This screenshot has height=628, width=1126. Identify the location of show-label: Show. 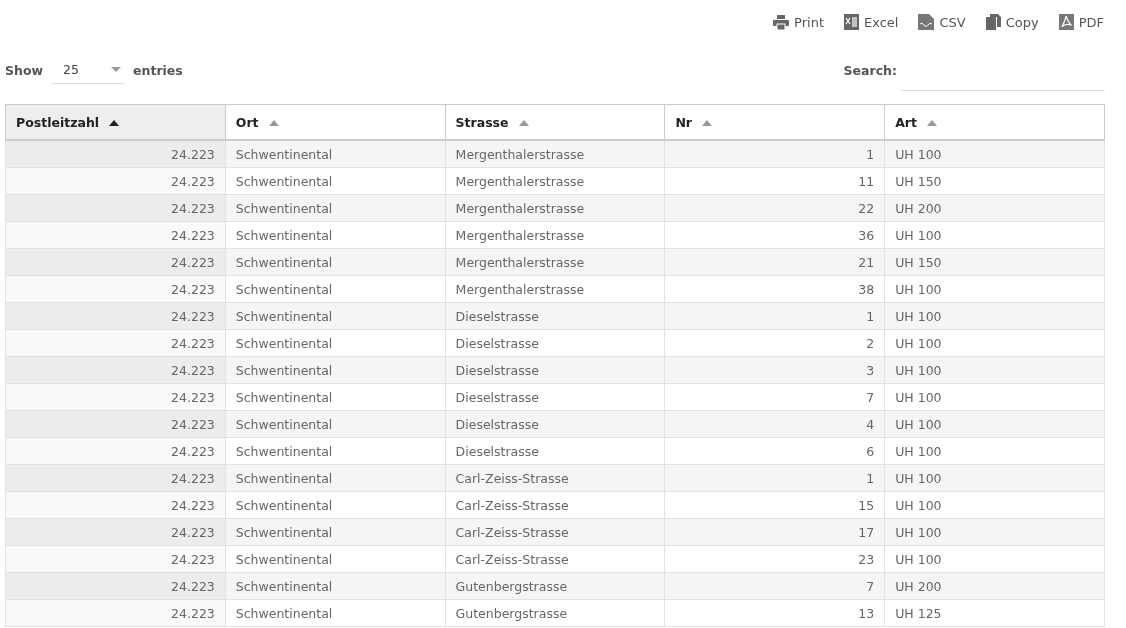
(24, 70).